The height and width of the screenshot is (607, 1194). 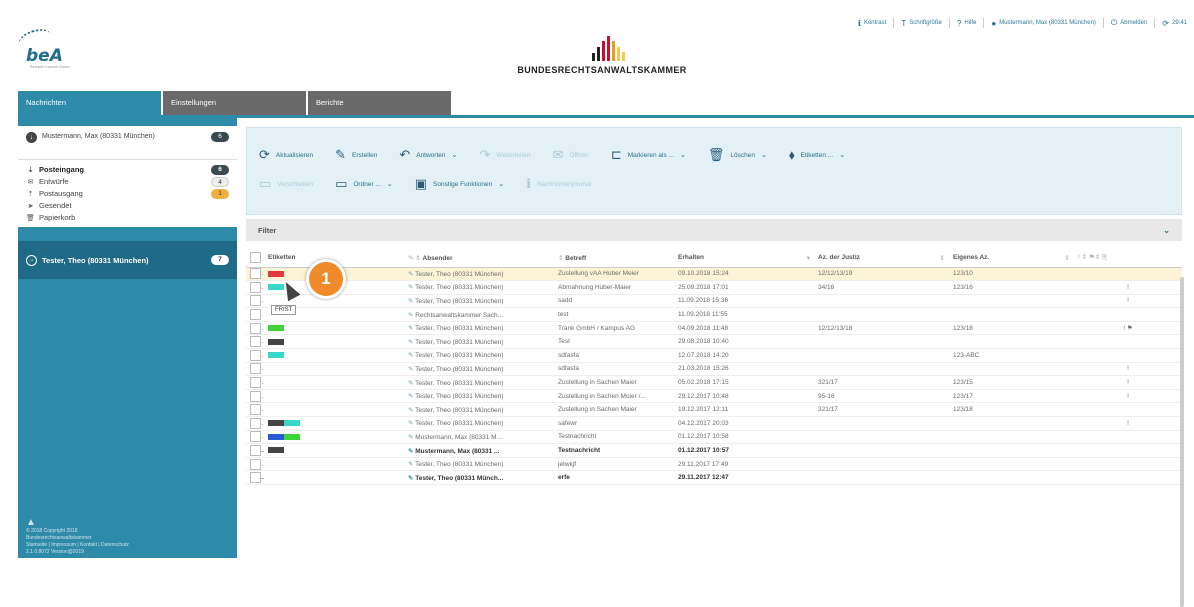 I want to click on sidebar-item-gesendet: ➤ Gesendet, so click(x=127, y=205).